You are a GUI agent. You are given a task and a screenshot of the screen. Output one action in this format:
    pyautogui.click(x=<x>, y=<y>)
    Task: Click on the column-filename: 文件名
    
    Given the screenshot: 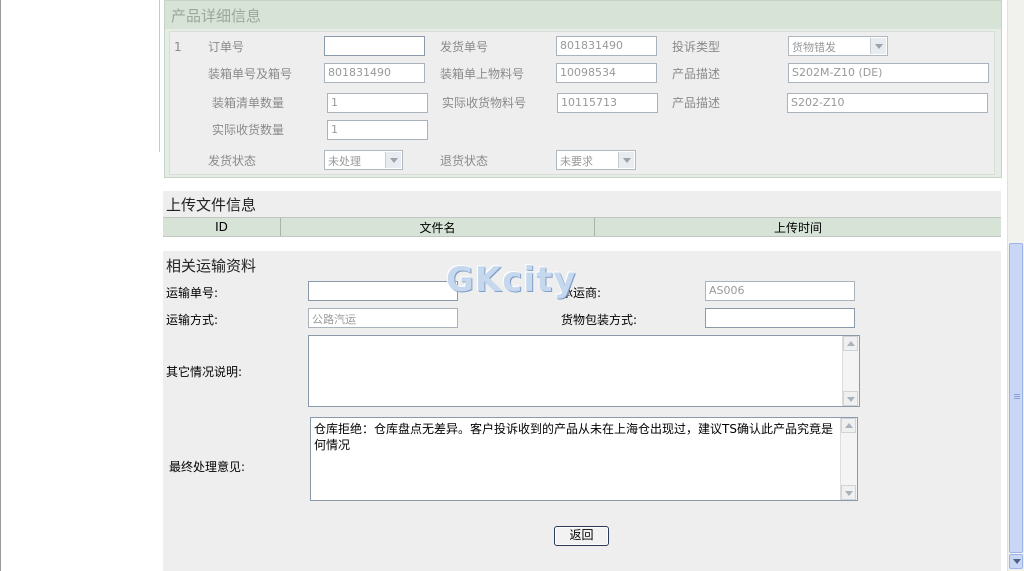 What is the action you would take?
    pyautogui.click(x=437, y=228)
    